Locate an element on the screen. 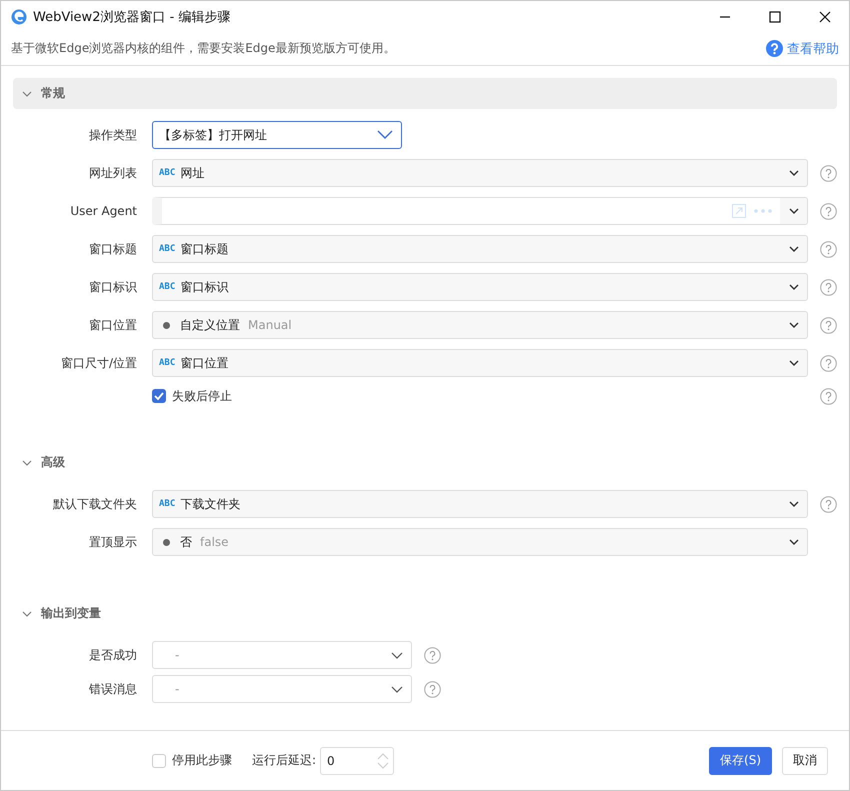 This screenshot has height=791, width=850. user-agent-field is located at coordinates (480, 211).